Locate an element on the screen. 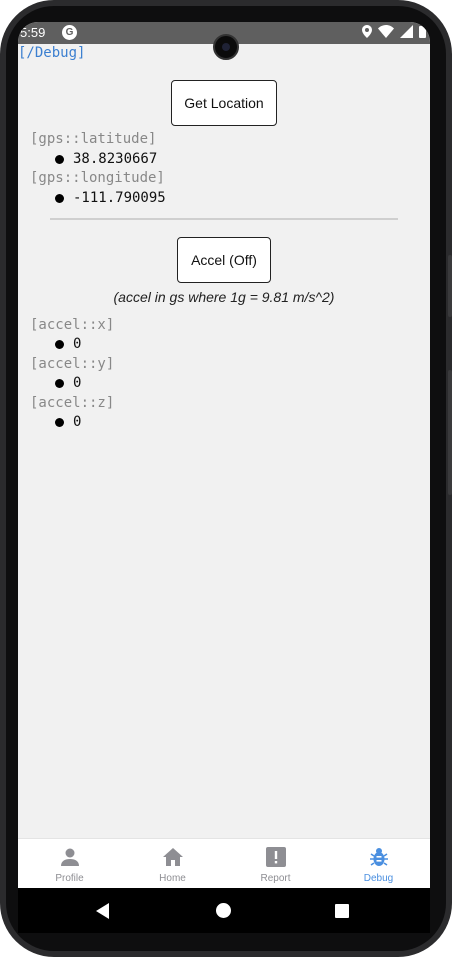  location-icon is located at coordinates (367, 31).